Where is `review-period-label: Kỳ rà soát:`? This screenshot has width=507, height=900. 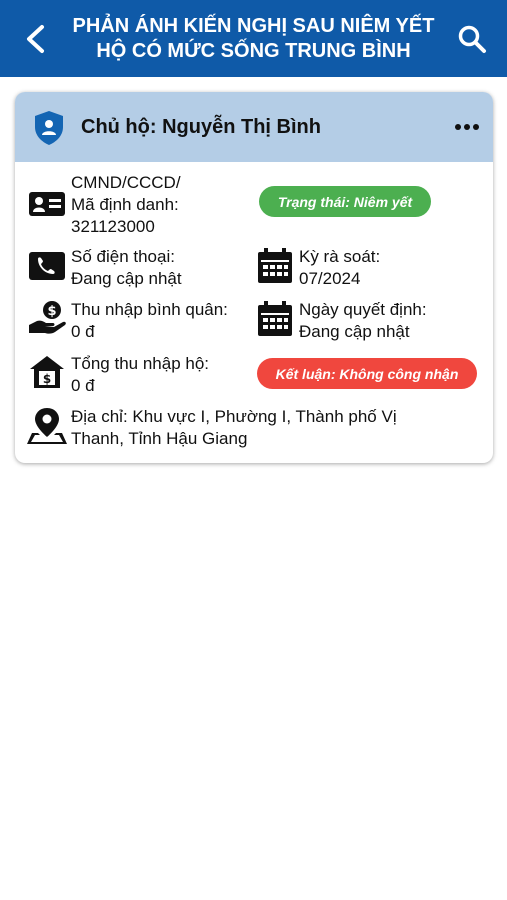 review-period-label: Kỳ rà soát: is located at coordinates (340, 256).